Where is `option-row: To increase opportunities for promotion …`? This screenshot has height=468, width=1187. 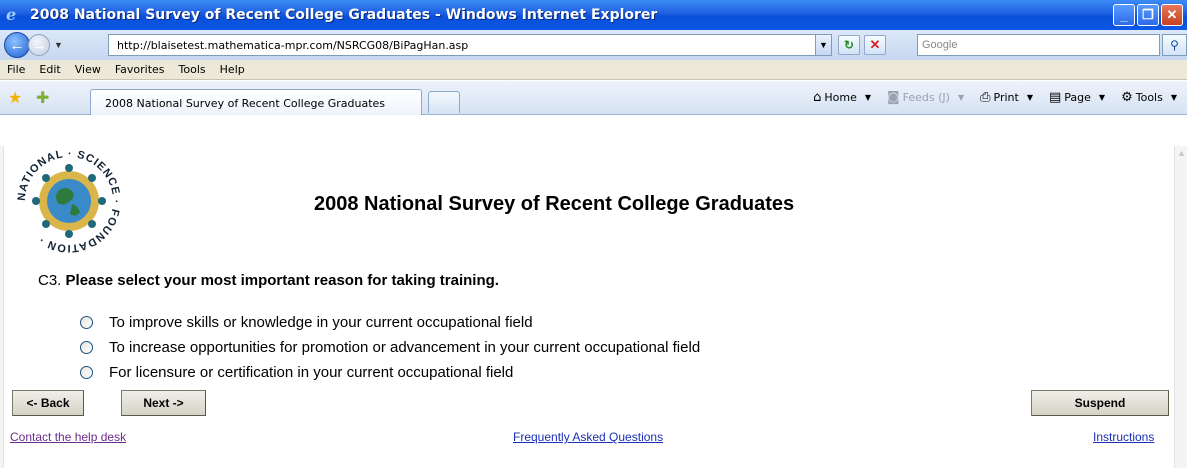 option-row: To increase opportunities for promotion … is located at coordinates (390, 347).